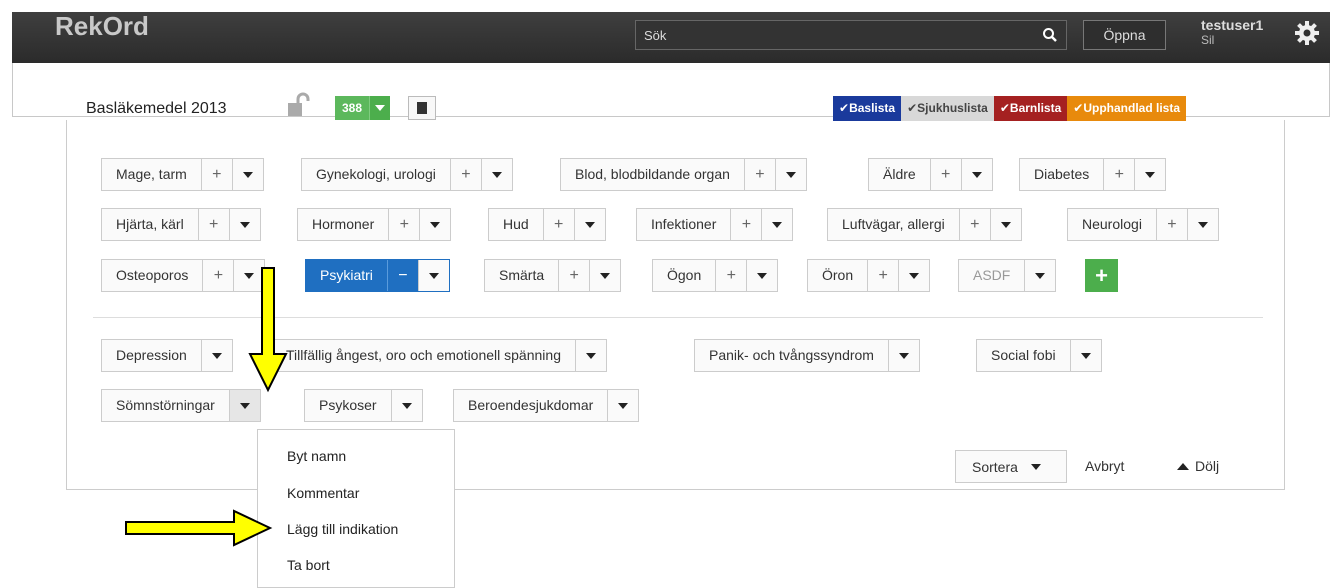 This screenshot has width=1340, height=588. What do you see at coordinates (1143, 224) in the screenshot?
I see `group-neurologi: Neurologi +` at bounding box center [1143, 224].